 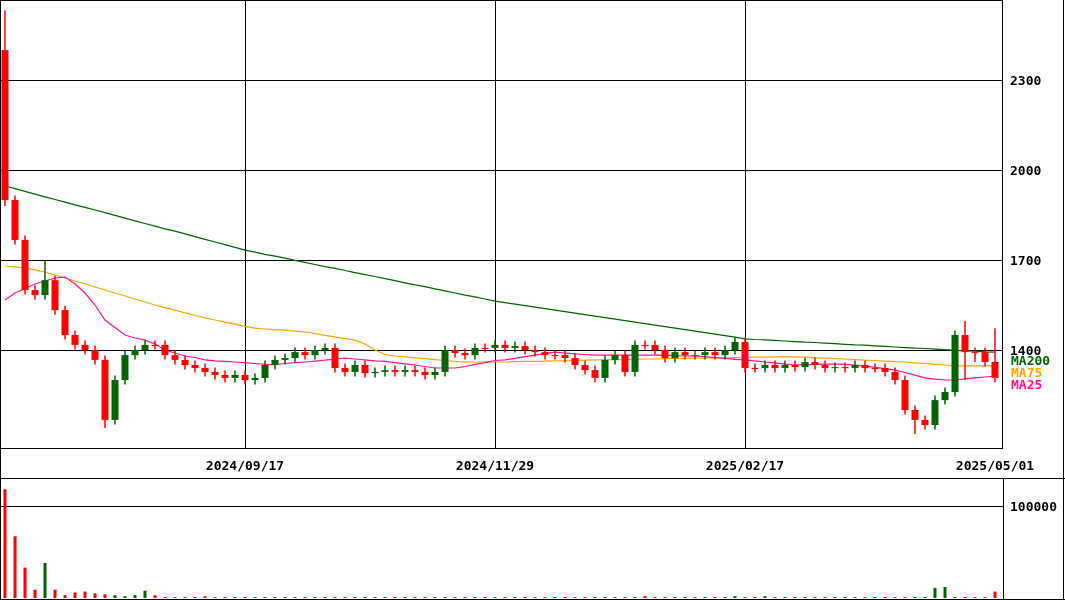 What do you see at coordinates (1026, 171) in the screenshot?
I see `y-axis-label: 2000` at bounding box center [1026, 171].